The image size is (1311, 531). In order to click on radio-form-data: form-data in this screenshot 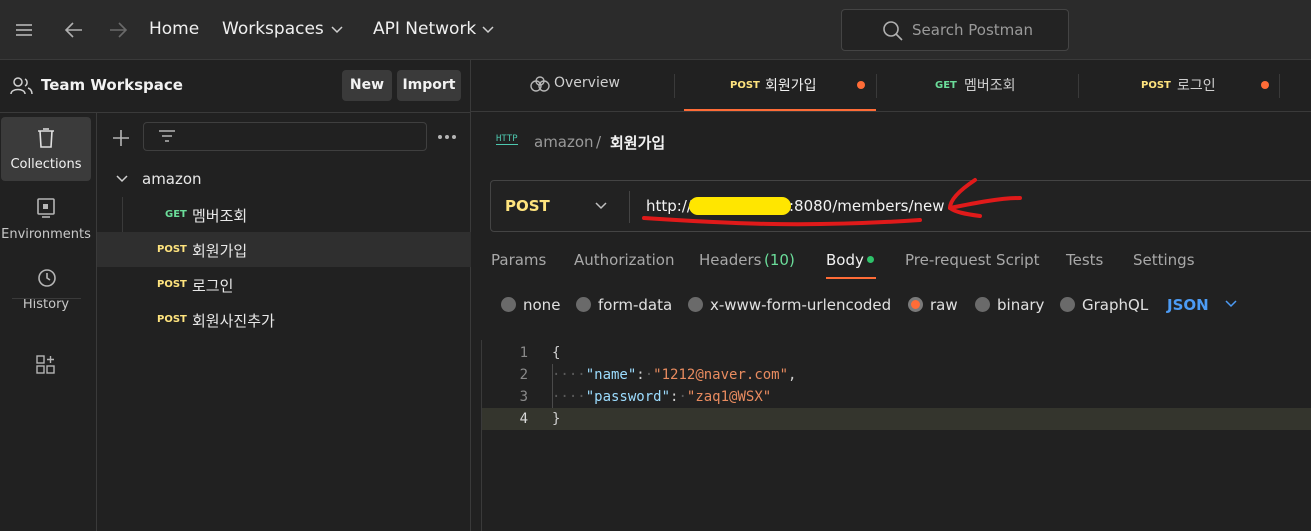, I will do `click(624, 305)`.